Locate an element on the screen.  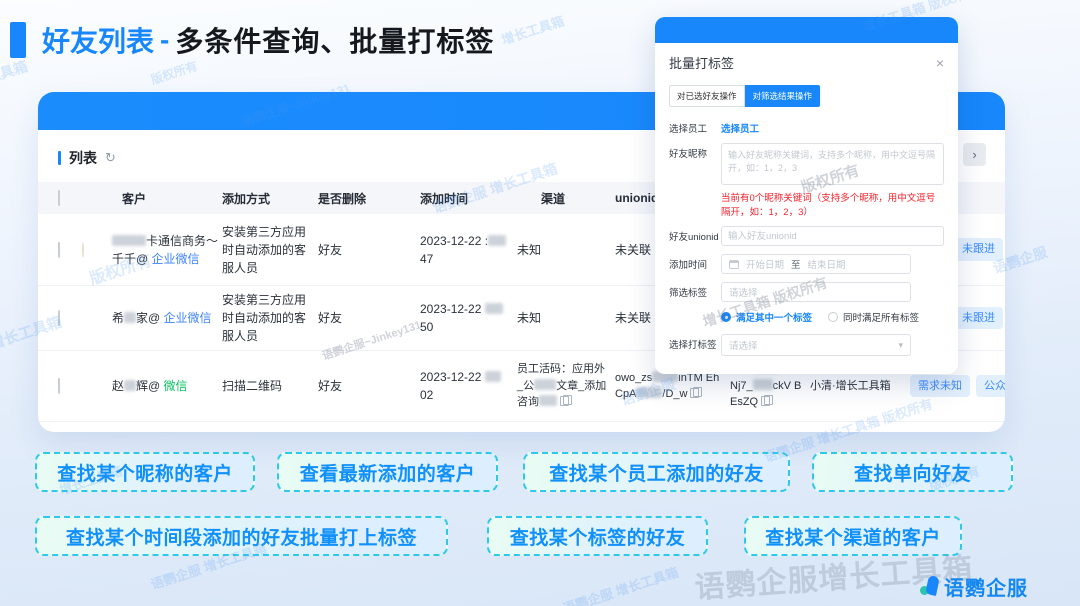
nickname-label: 好友昵称 is located at coordinates (688, 154).